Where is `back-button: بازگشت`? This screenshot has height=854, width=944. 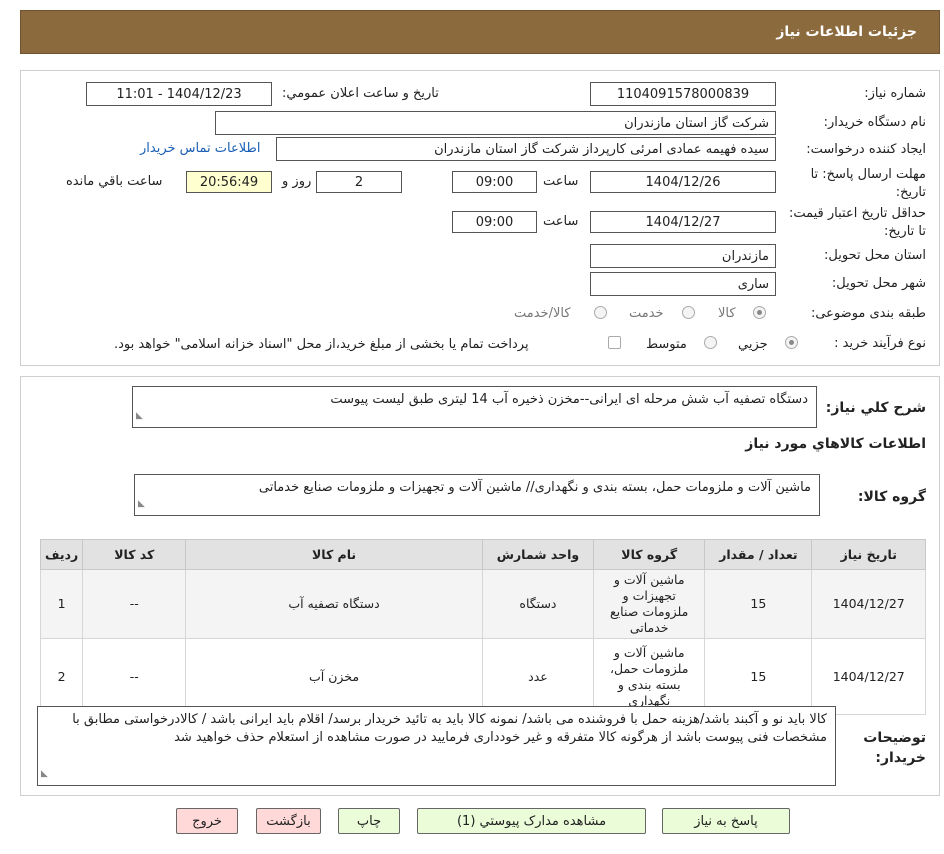 back-button: بازگشت is located at coordinates (288, 821).